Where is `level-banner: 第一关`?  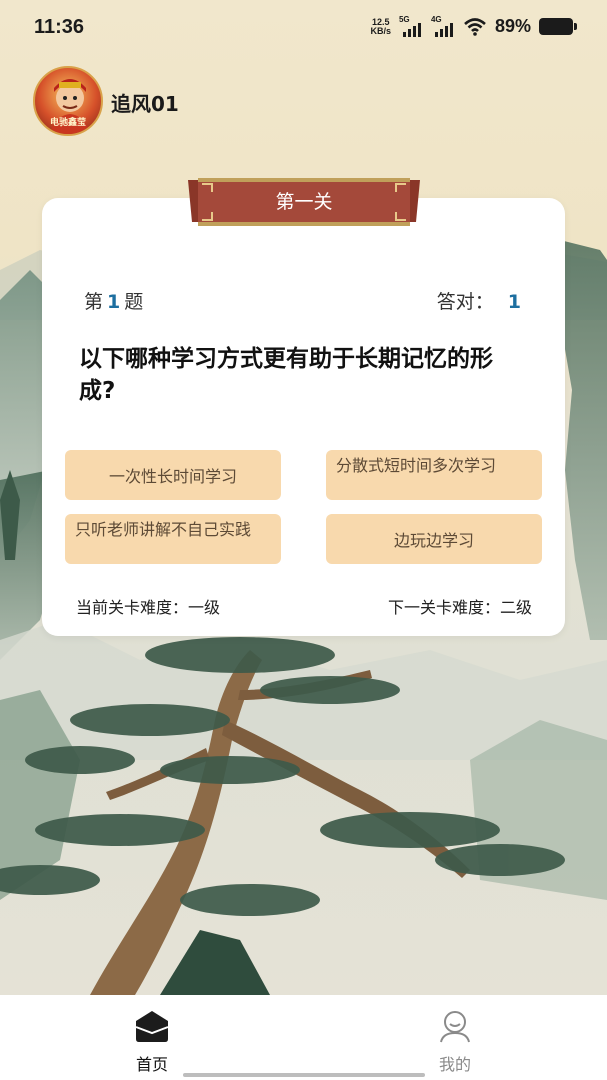
level-banner: 第一关 is located at coordinates (304, 202).